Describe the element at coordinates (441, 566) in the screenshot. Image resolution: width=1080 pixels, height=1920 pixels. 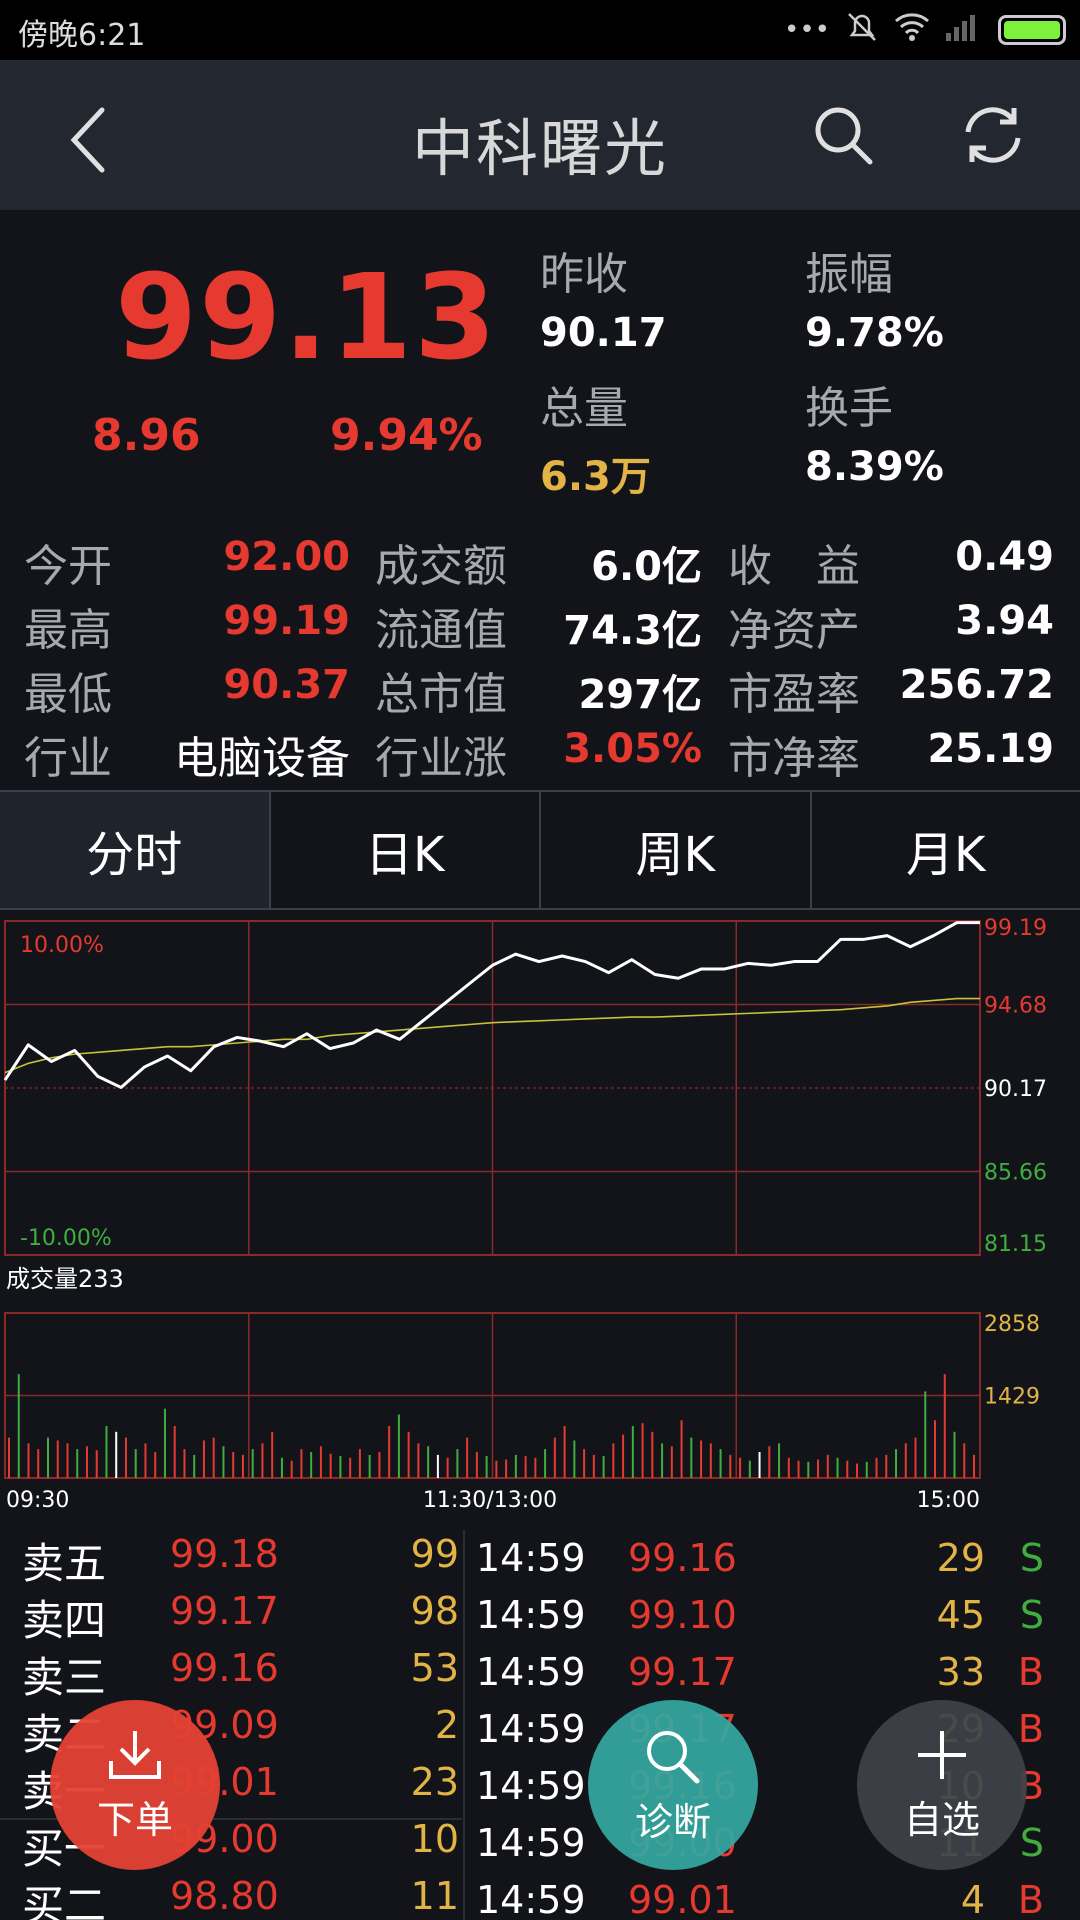
I see `amount-label: 成交额` at that location.